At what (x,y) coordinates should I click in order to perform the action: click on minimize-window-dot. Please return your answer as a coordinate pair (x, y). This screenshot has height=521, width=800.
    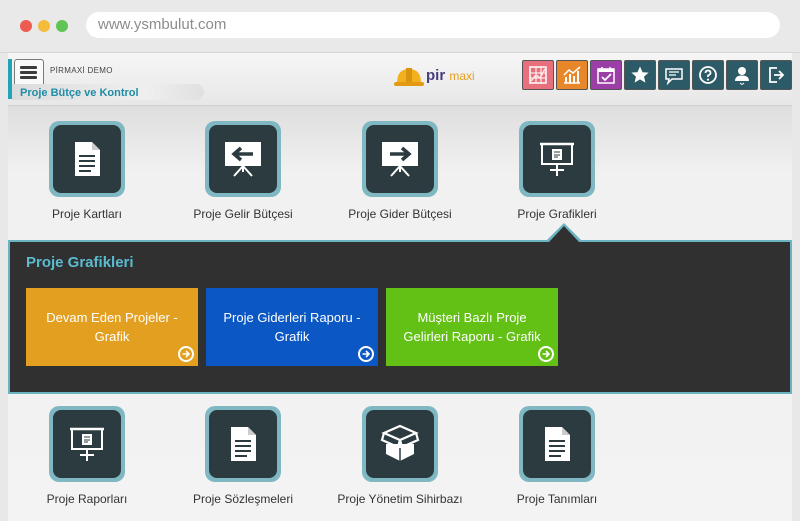
    Looking at the image, I should click on (44, 26).